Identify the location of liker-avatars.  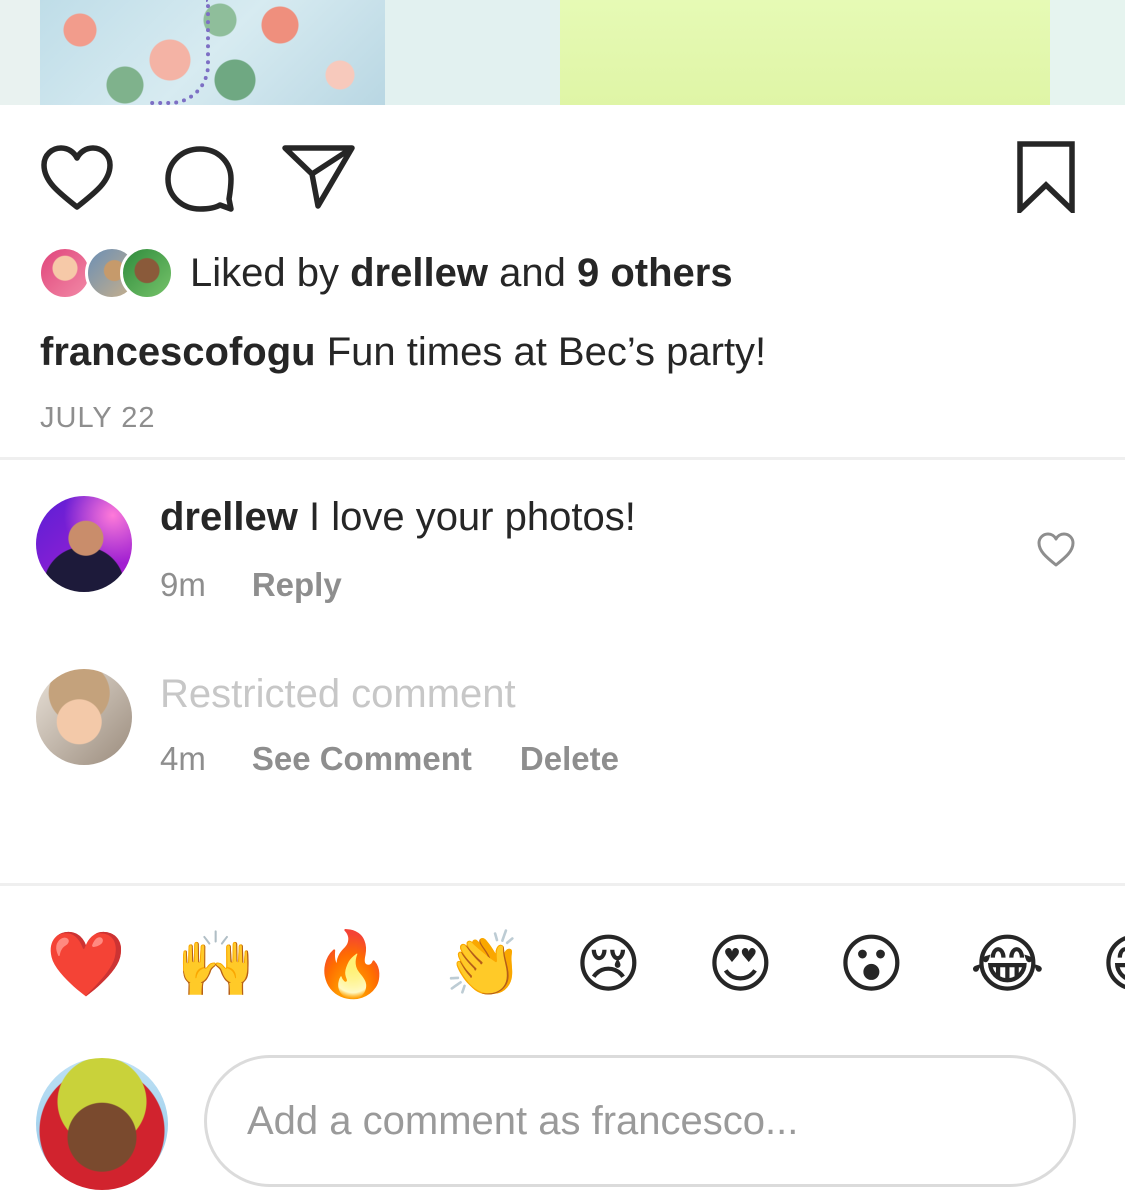
(106, 273).